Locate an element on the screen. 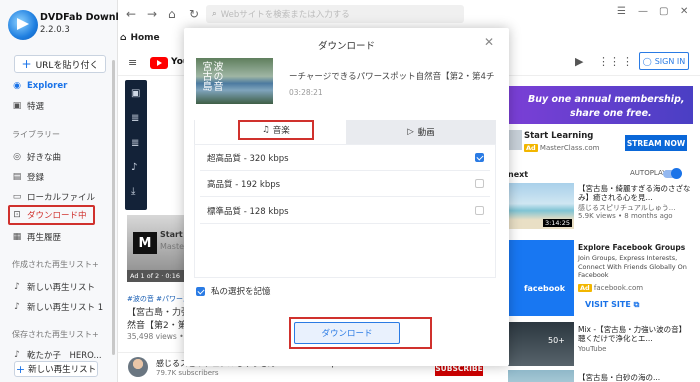 This screenshot has height=382, width=700. playlist-item: ♪ 新しい再生リスト is located at coordinates (53, 287).